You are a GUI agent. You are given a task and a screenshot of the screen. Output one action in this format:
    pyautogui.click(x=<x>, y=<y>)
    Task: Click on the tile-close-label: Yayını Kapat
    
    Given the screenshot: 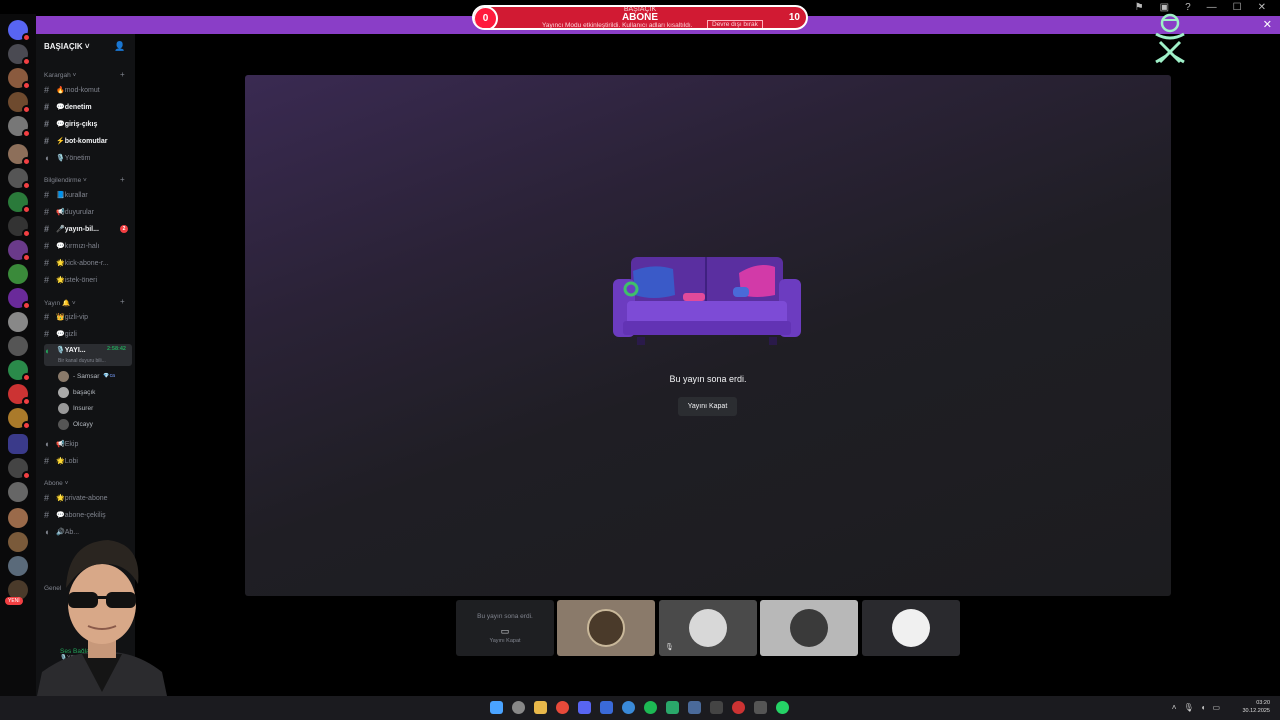 What is the action you would take?
    pyautogui.click(x=505, y=641)
    